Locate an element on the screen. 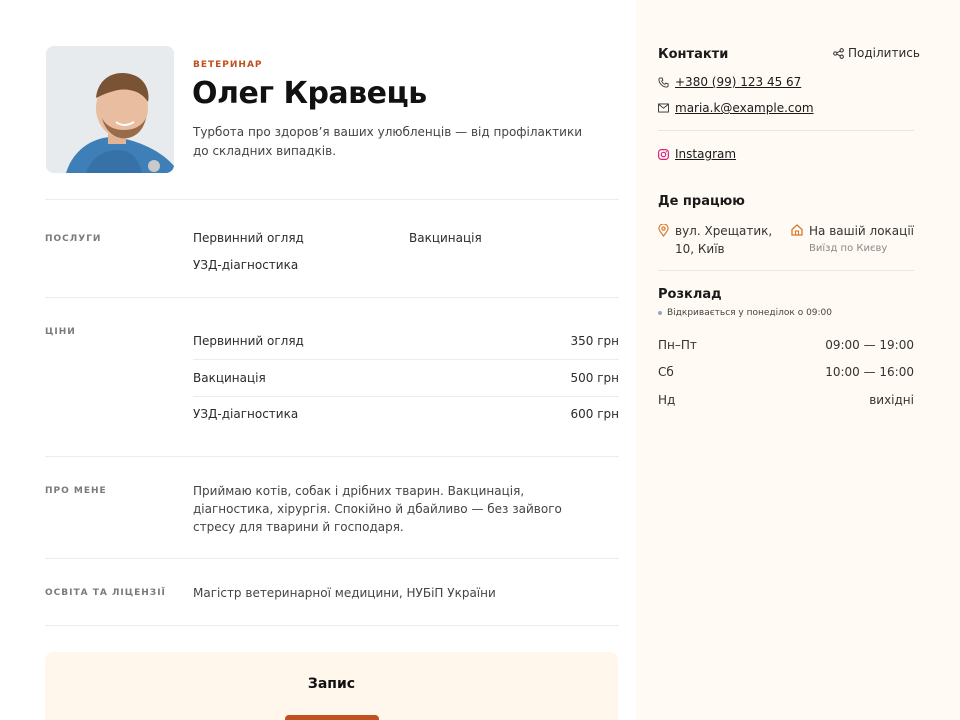 Image resolution: width=960 pixels, height=720 pixels. booking-title: Запис is located at coordinates (331, 684).